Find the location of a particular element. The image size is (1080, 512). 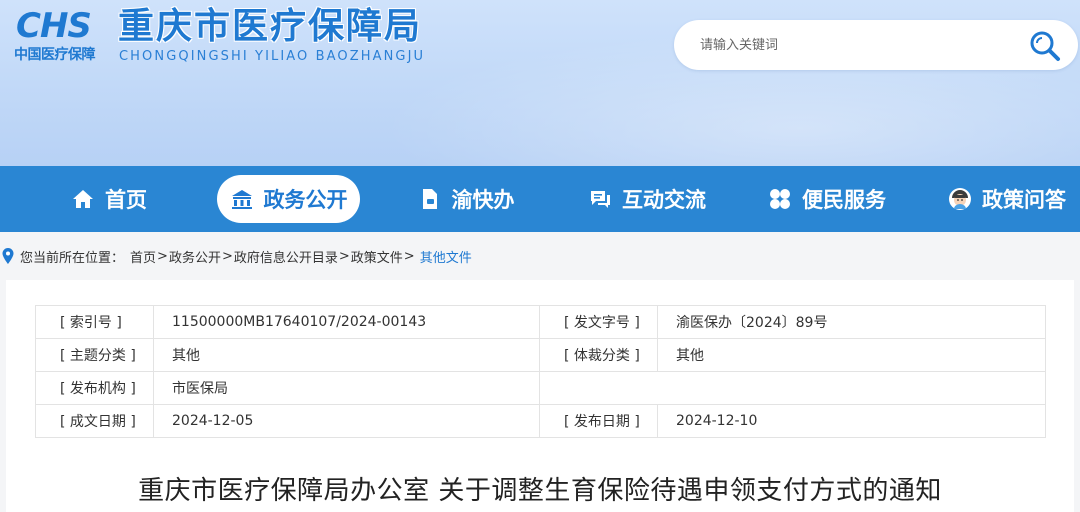

nav-policy-qa-label: 政策问答 is located at coordinates (1024, 200).